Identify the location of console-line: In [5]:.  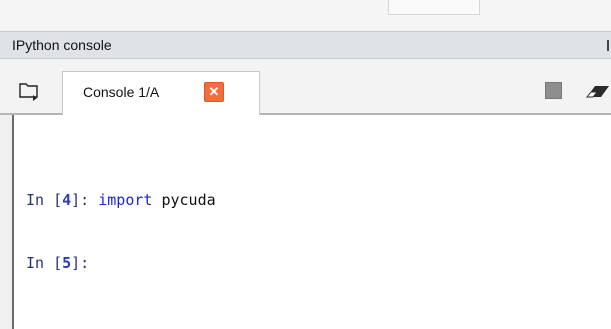
(57, 263).